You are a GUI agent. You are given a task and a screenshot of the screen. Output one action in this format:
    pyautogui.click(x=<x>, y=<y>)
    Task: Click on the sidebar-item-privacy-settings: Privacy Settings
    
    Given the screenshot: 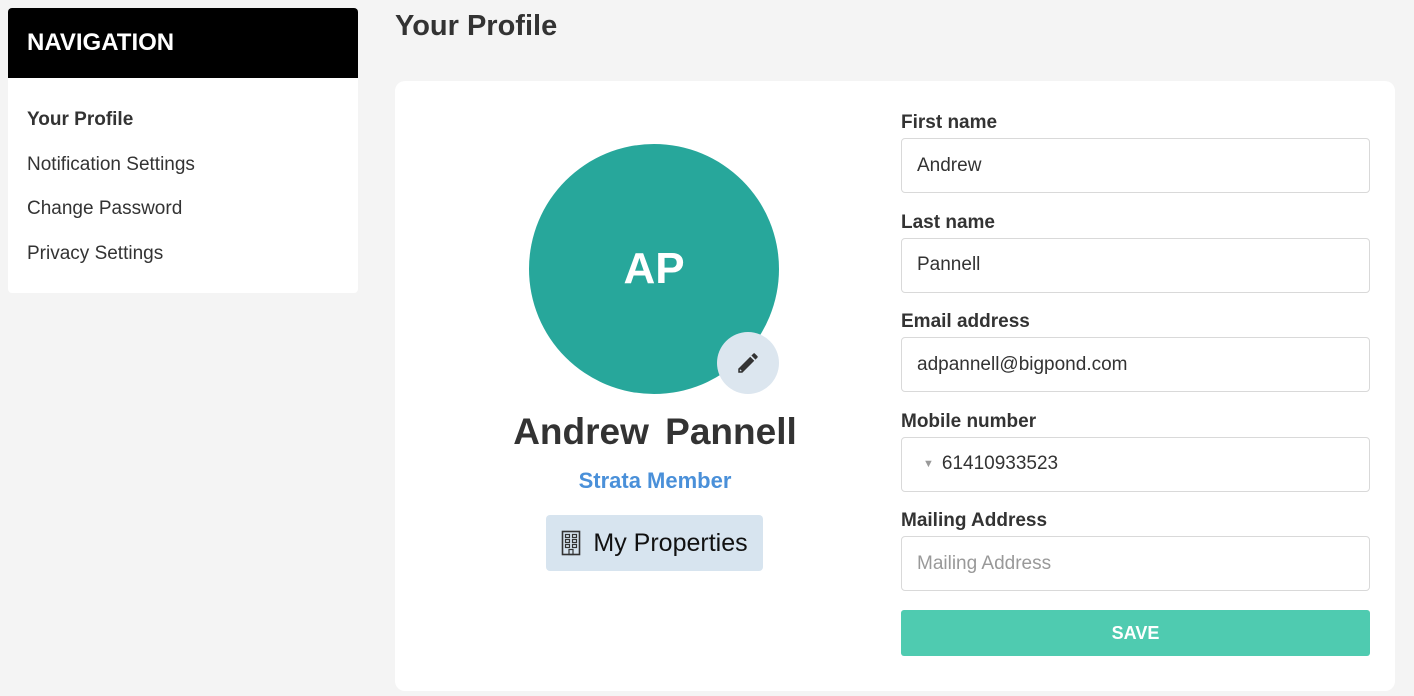 What is the action you would take?
    pyautogui.click(x=183, y=254)
    